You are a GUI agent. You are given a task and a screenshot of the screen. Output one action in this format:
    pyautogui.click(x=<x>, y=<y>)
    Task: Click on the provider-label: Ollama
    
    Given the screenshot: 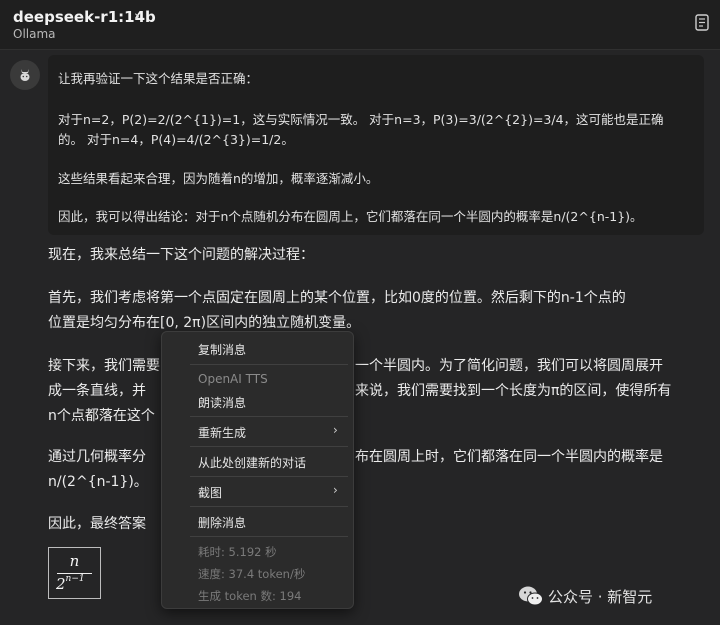 What is the action you would take?
    pyautogui.click(x=34, y=34)
    